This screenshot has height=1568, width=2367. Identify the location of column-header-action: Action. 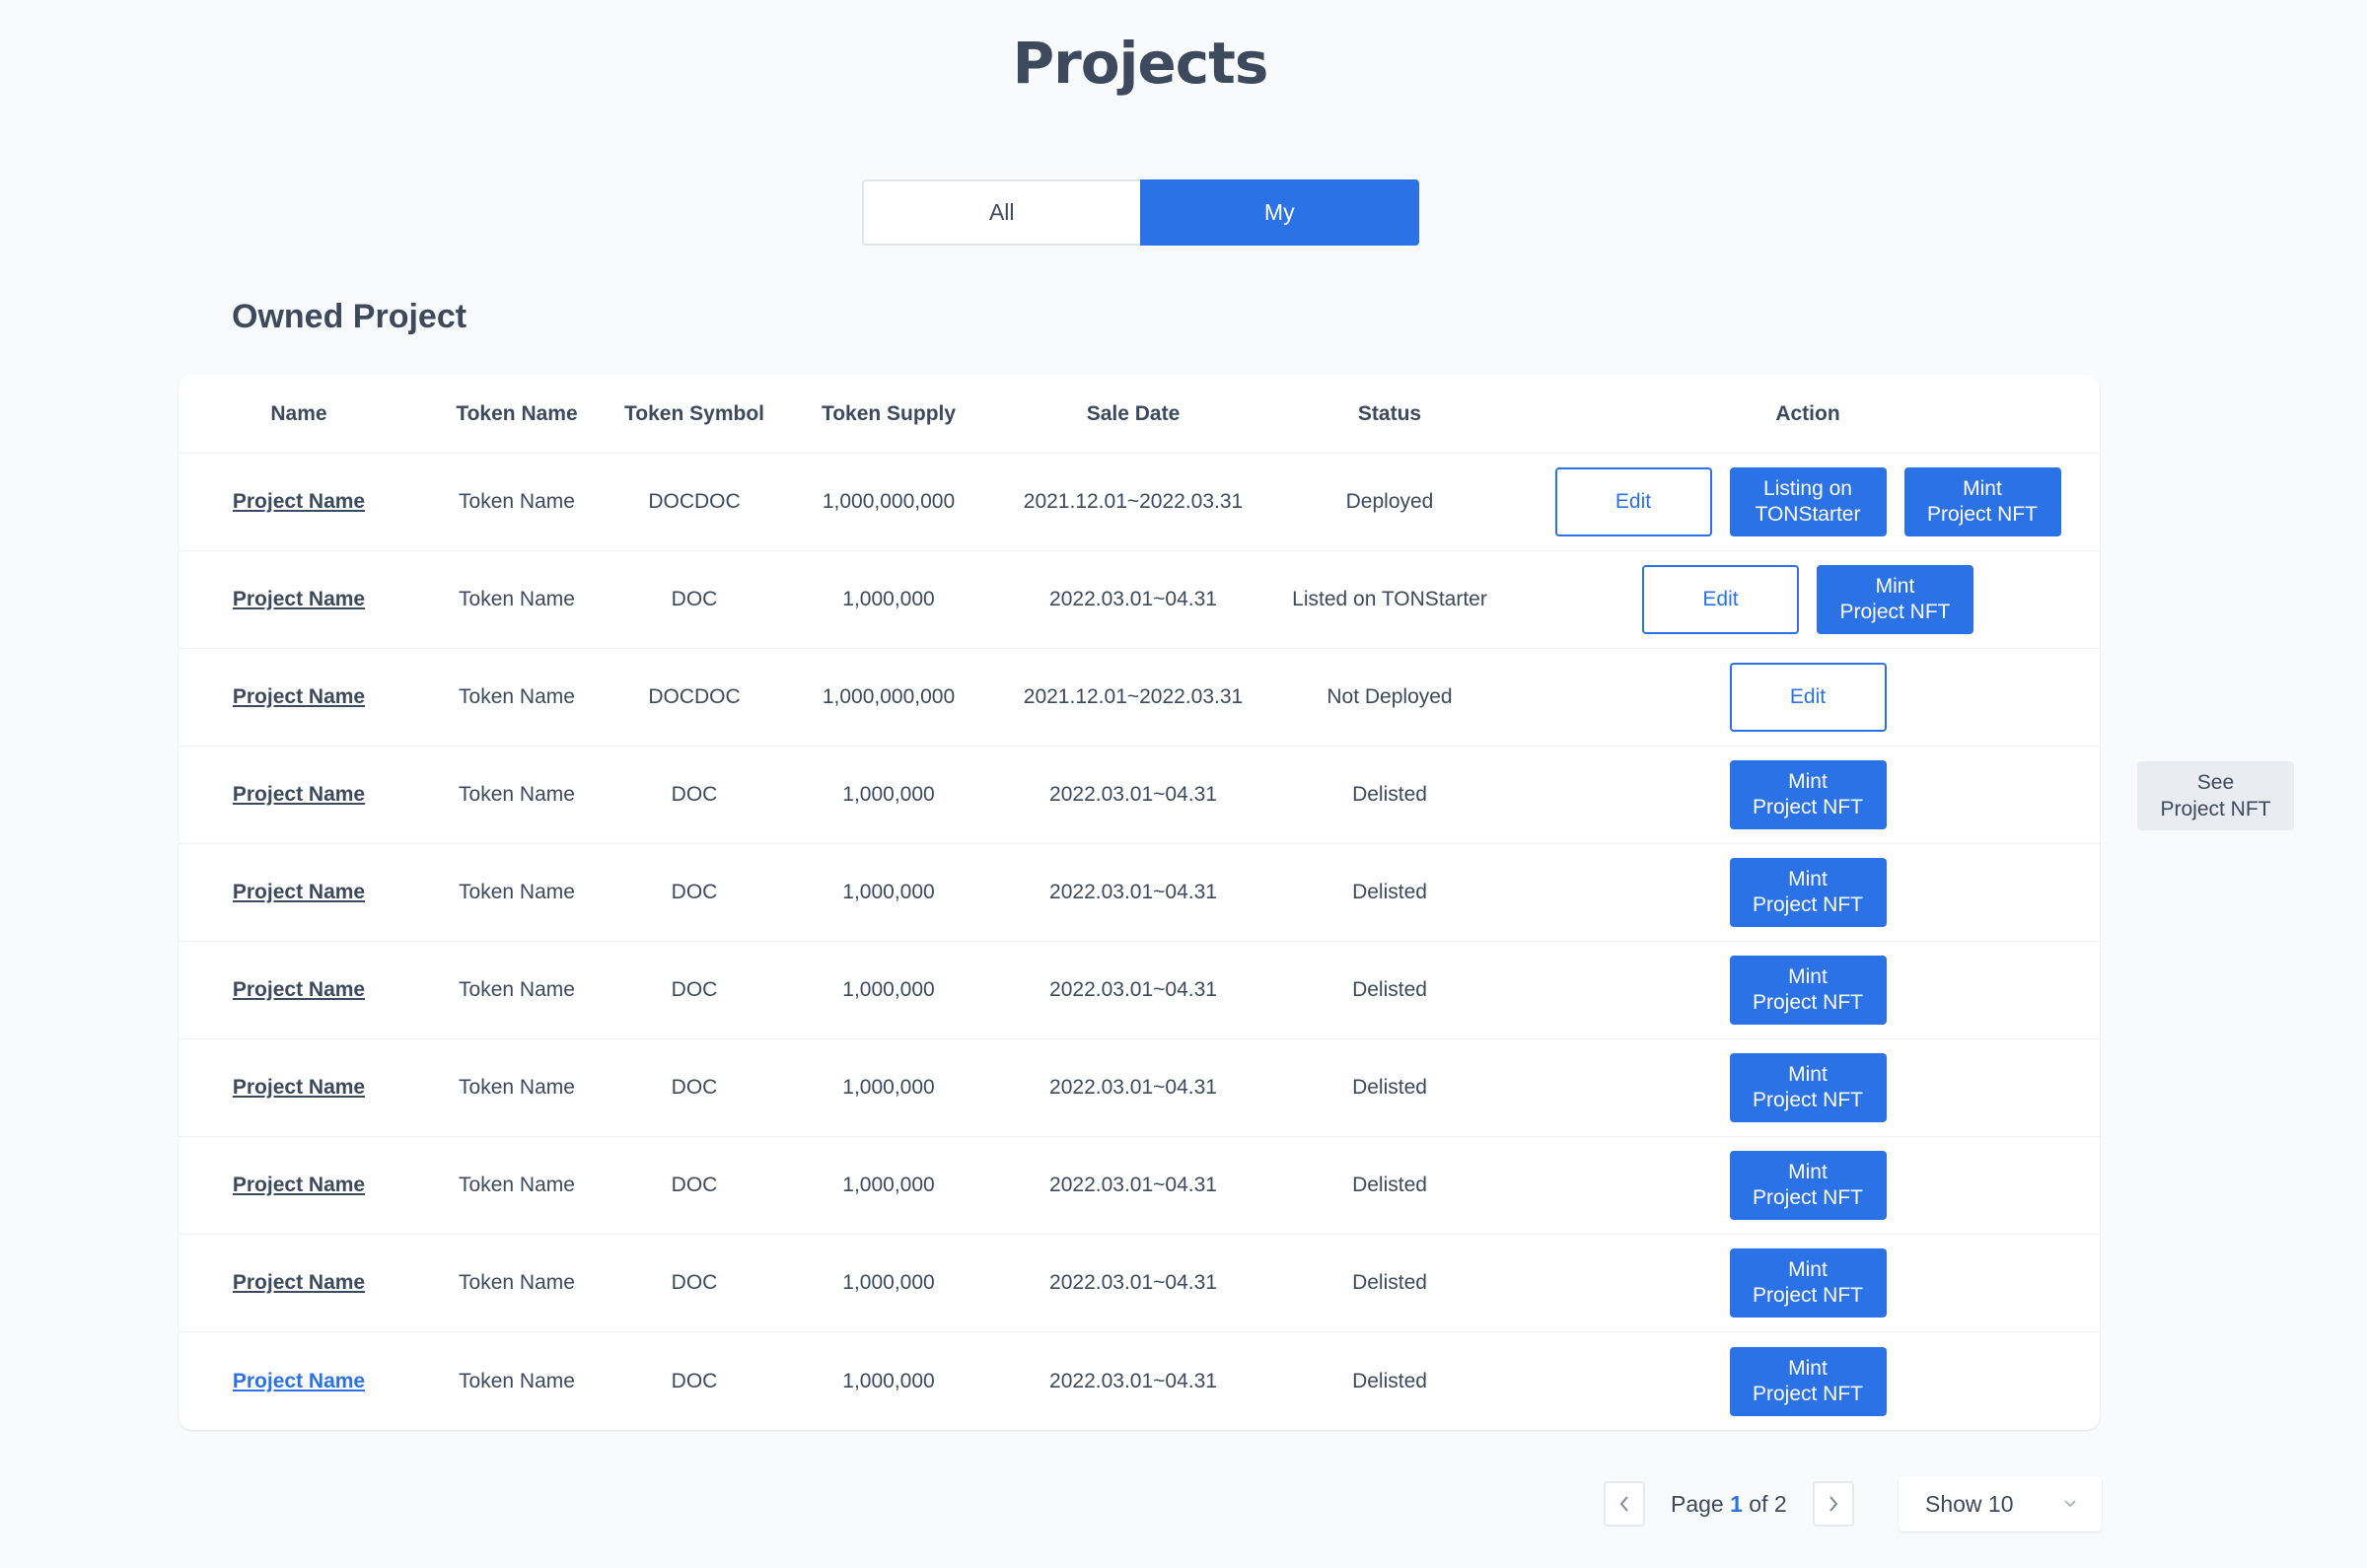
(1808, 413).